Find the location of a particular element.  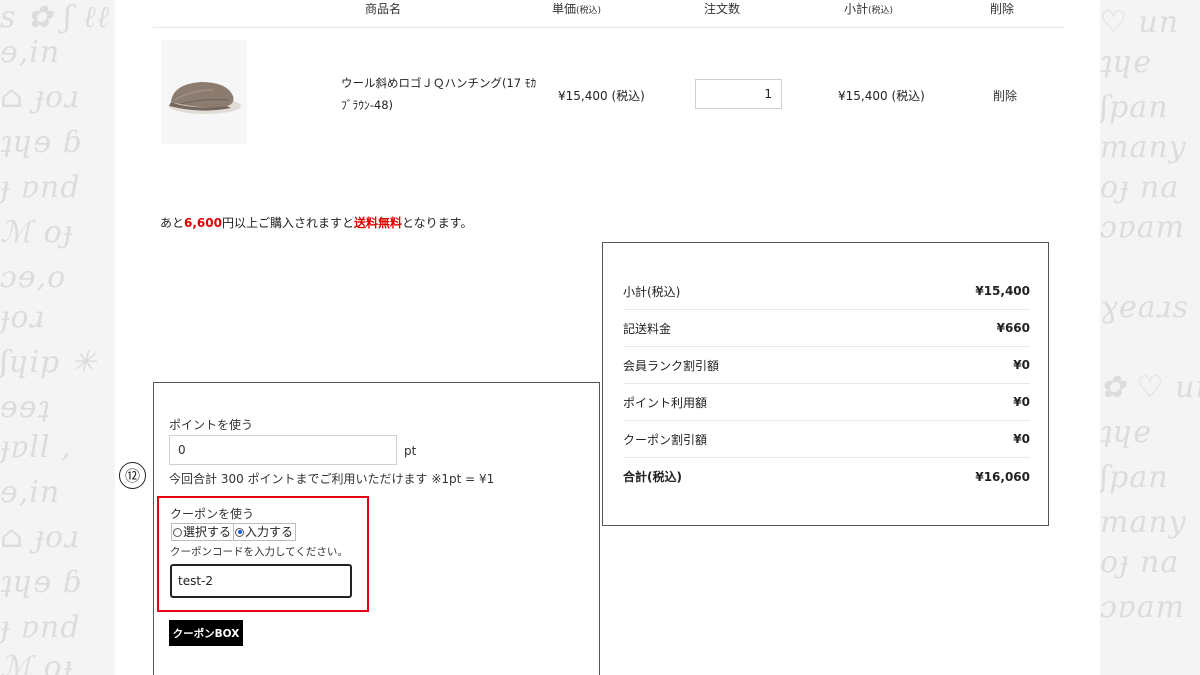

summary-row-subtotal: 小計(税込) ¥15,400 is located at coordinates (826, 291).